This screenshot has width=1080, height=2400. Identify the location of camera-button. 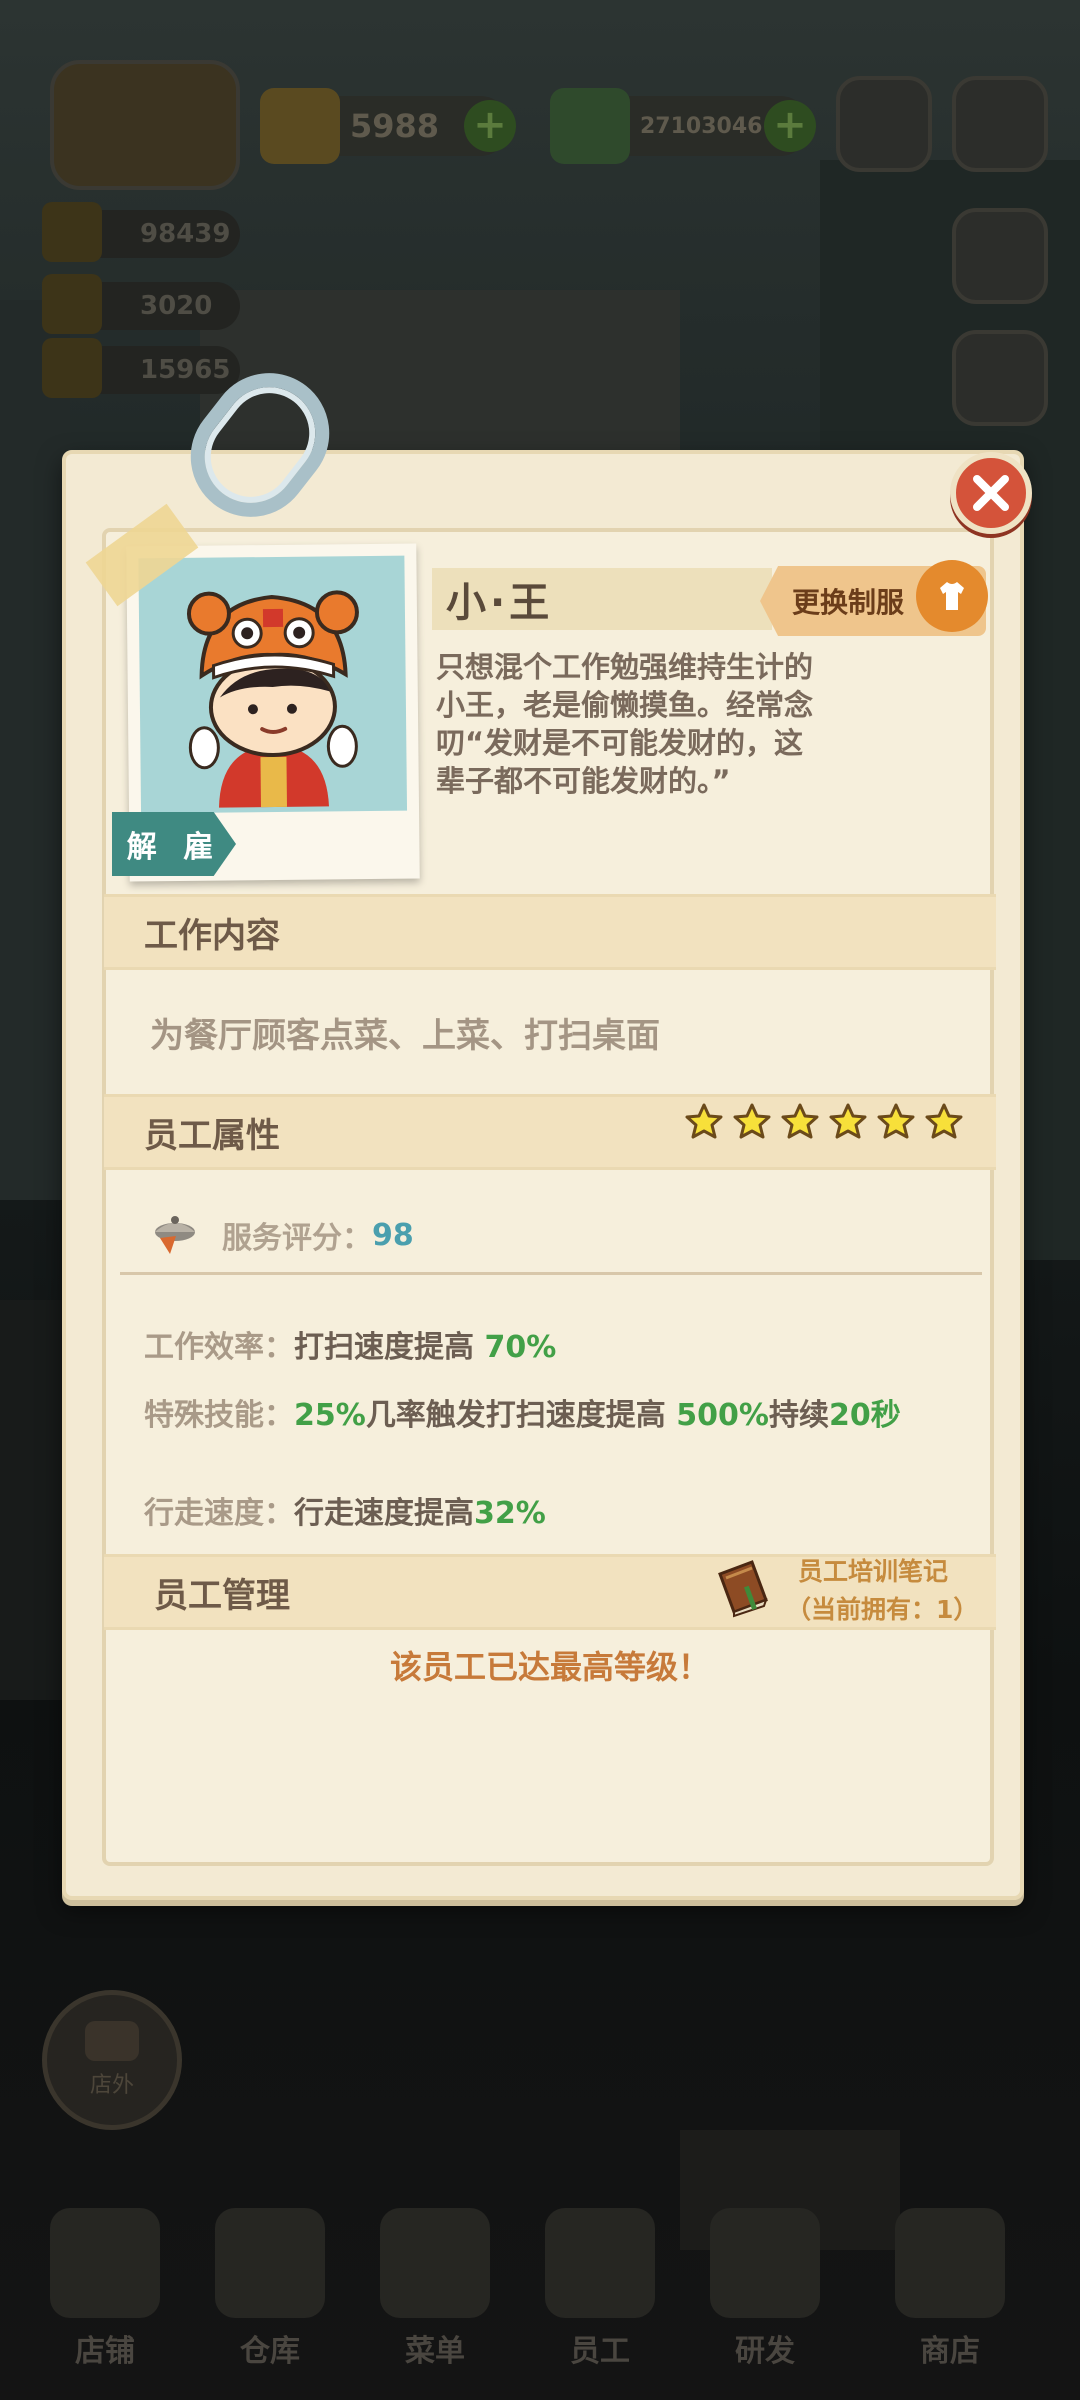
(884, 124).